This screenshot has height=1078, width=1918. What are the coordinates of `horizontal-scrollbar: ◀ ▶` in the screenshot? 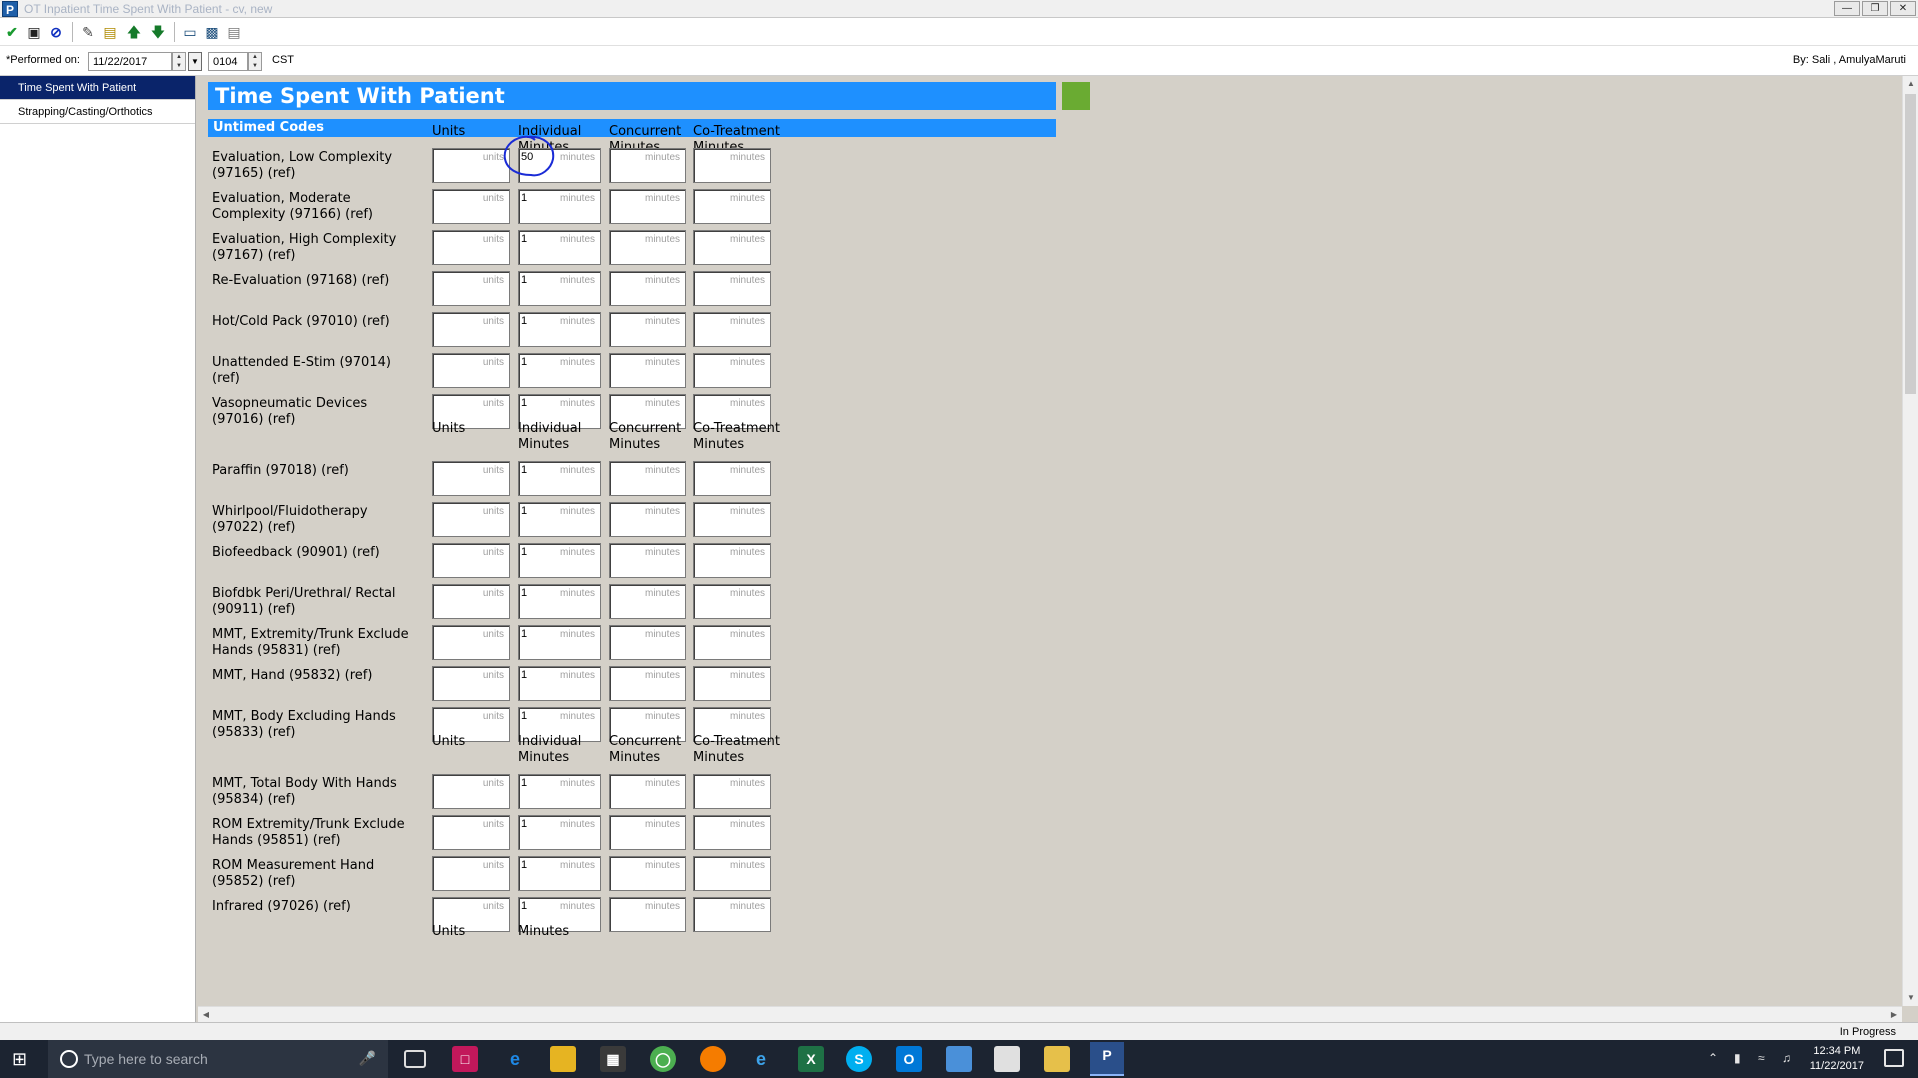 It's located at (1050, 1014).